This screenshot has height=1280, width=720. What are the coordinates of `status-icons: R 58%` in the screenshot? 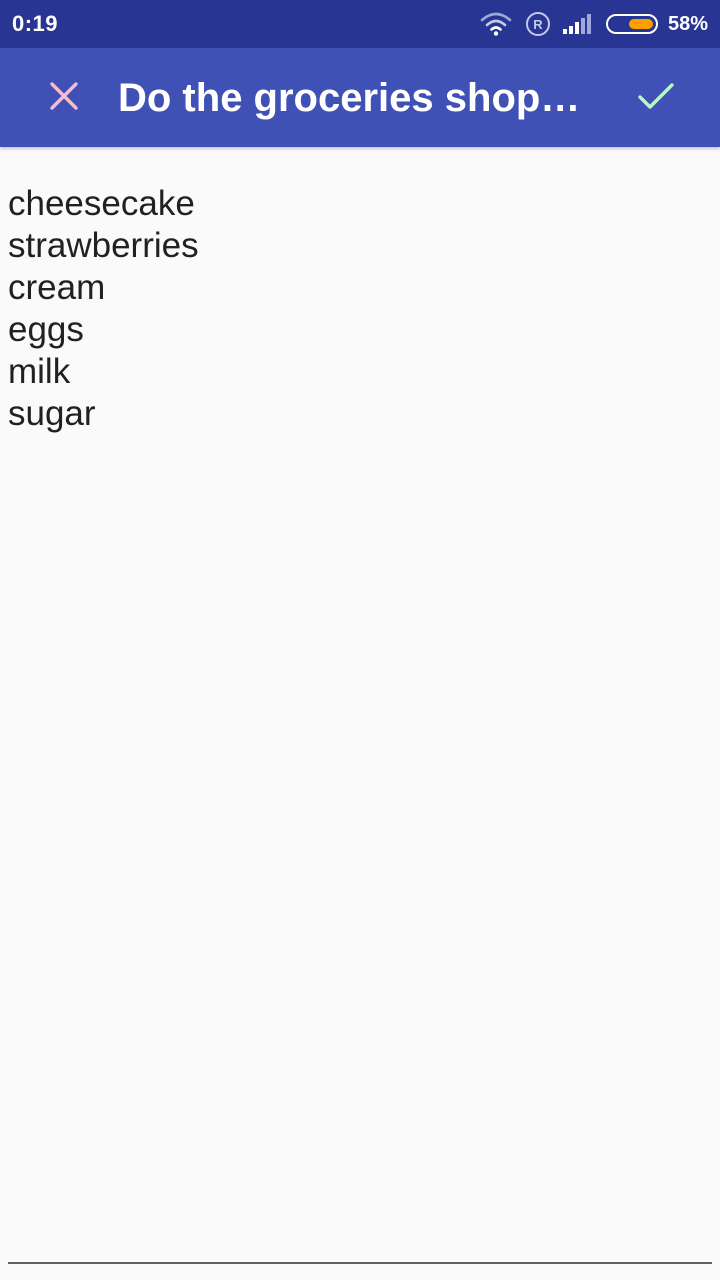 It's located at (589, 24).